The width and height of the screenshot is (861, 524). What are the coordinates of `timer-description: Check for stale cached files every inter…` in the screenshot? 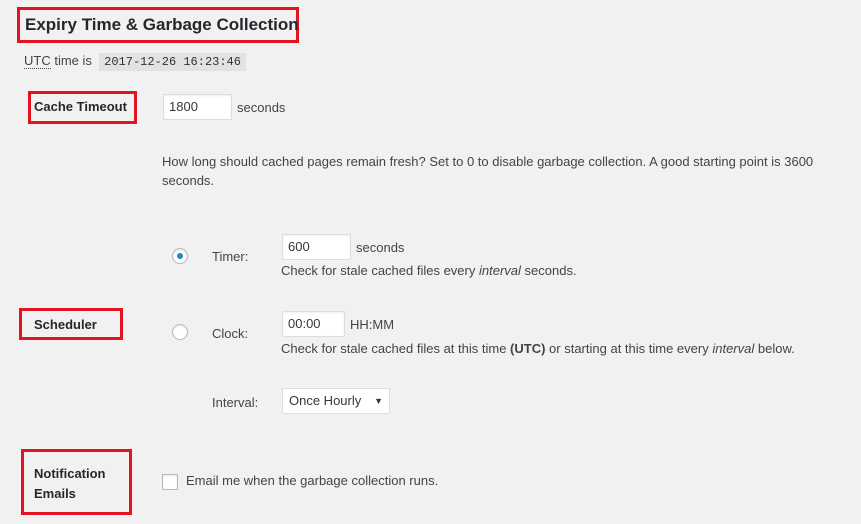 It's located at (429, 270).